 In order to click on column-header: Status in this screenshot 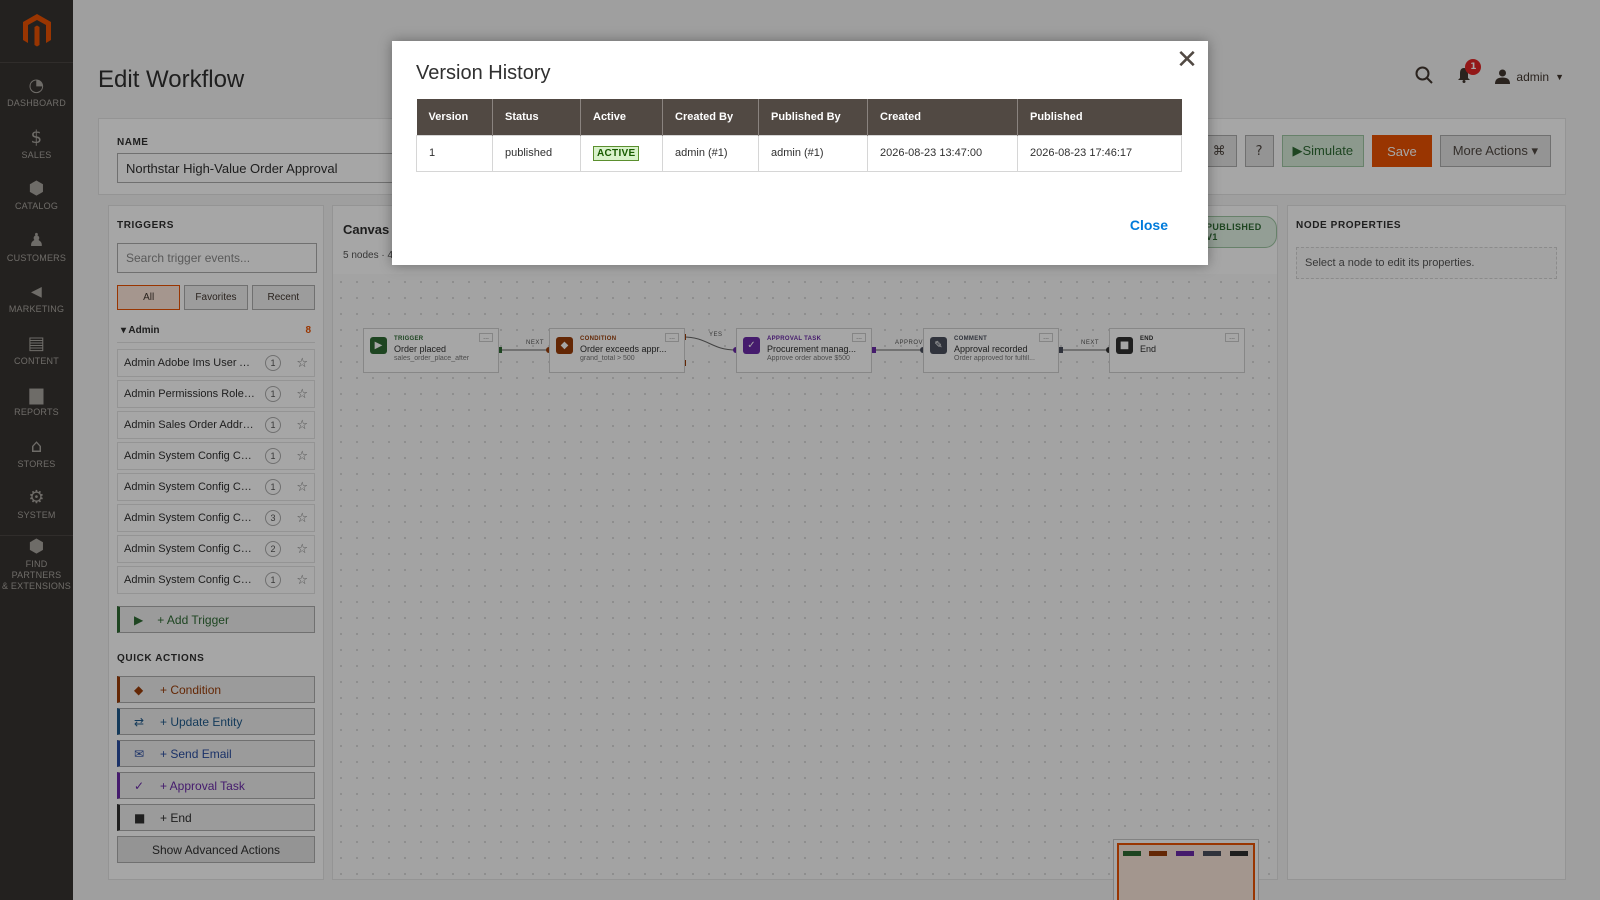, I will do `click(536, 117)`.